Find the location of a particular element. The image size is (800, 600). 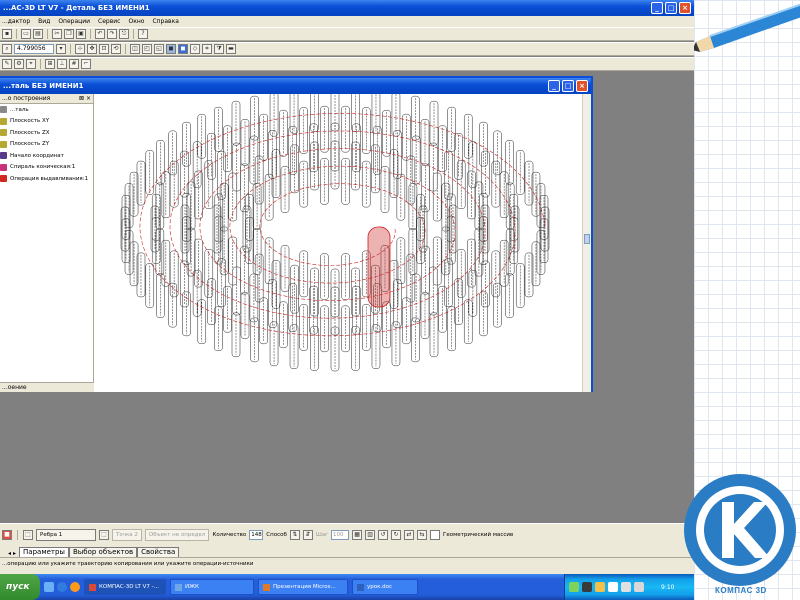

menu-edit: ...дактор is located at coordinates (16, 21).